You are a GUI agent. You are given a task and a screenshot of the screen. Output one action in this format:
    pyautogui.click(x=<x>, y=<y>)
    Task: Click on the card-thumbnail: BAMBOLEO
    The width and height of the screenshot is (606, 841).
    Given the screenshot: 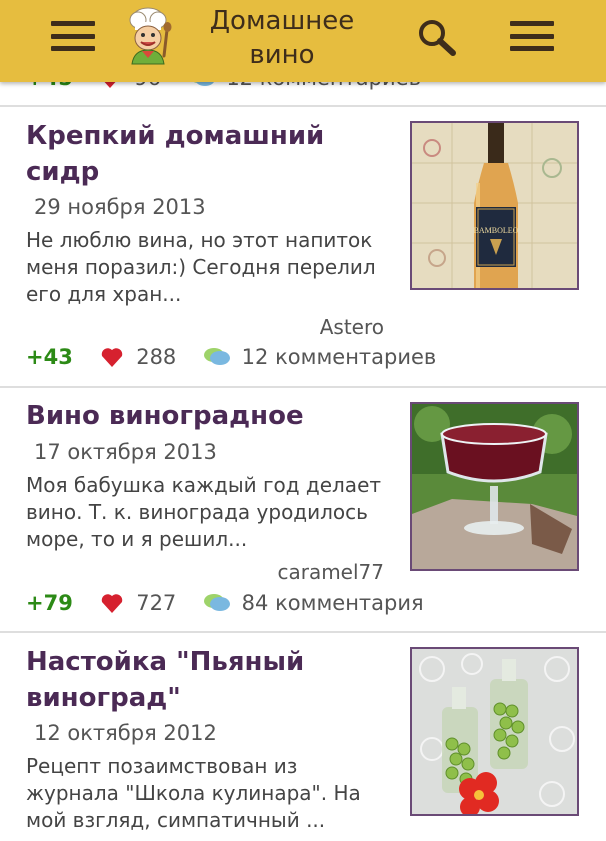 What is the action you would take?
    pyautogui.click(x=494, y=205)
    